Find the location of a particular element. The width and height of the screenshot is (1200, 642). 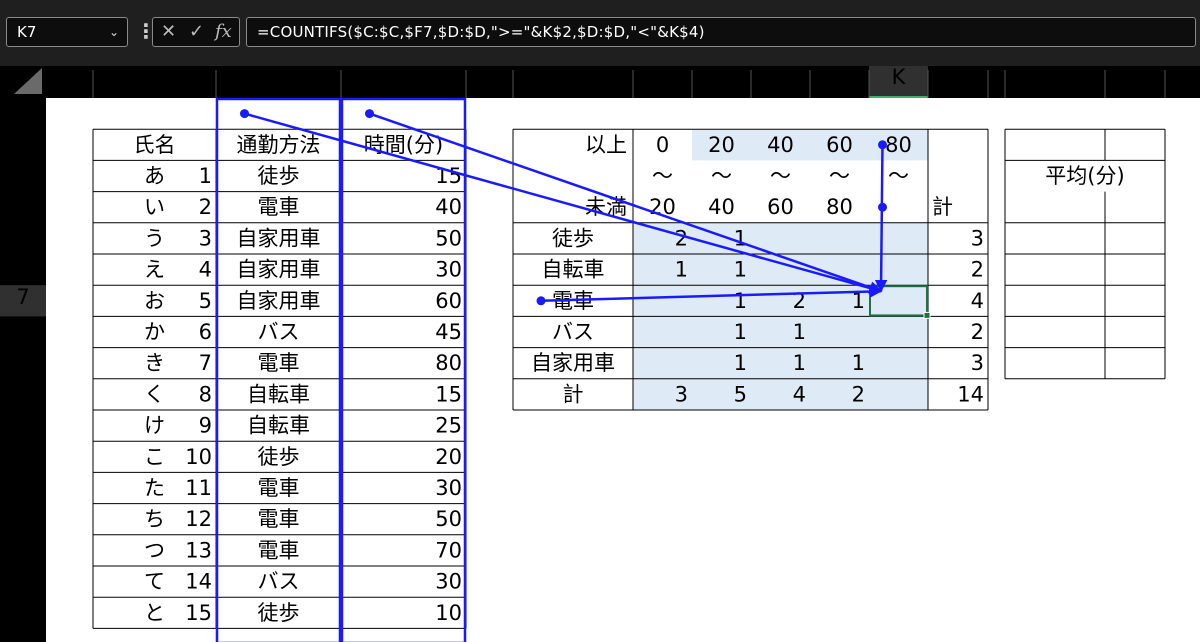

column-header-C: C is located at coordinates (278, 77).